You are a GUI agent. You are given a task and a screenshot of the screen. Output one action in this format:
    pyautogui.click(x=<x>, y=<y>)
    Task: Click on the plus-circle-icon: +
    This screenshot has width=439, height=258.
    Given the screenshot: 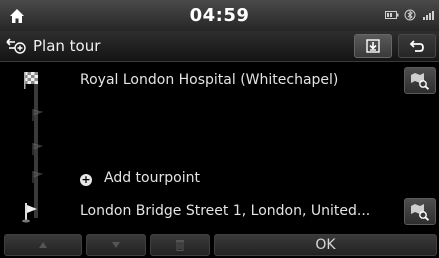 What is the action you would take?
    pyautogui.click(x=86, y=179)
    